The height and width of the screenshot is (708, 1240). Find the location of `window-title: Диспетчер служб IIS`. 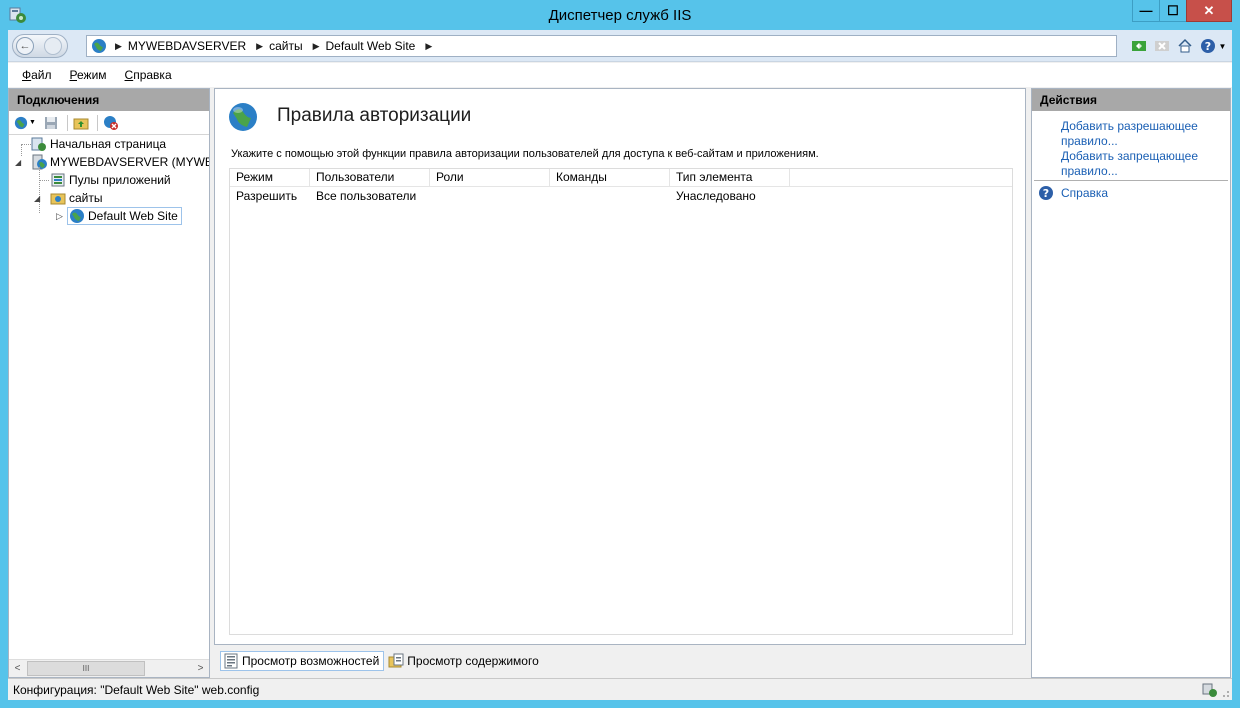

window-title: Диспетчер служб IIS is located at coordinates (620, 15).